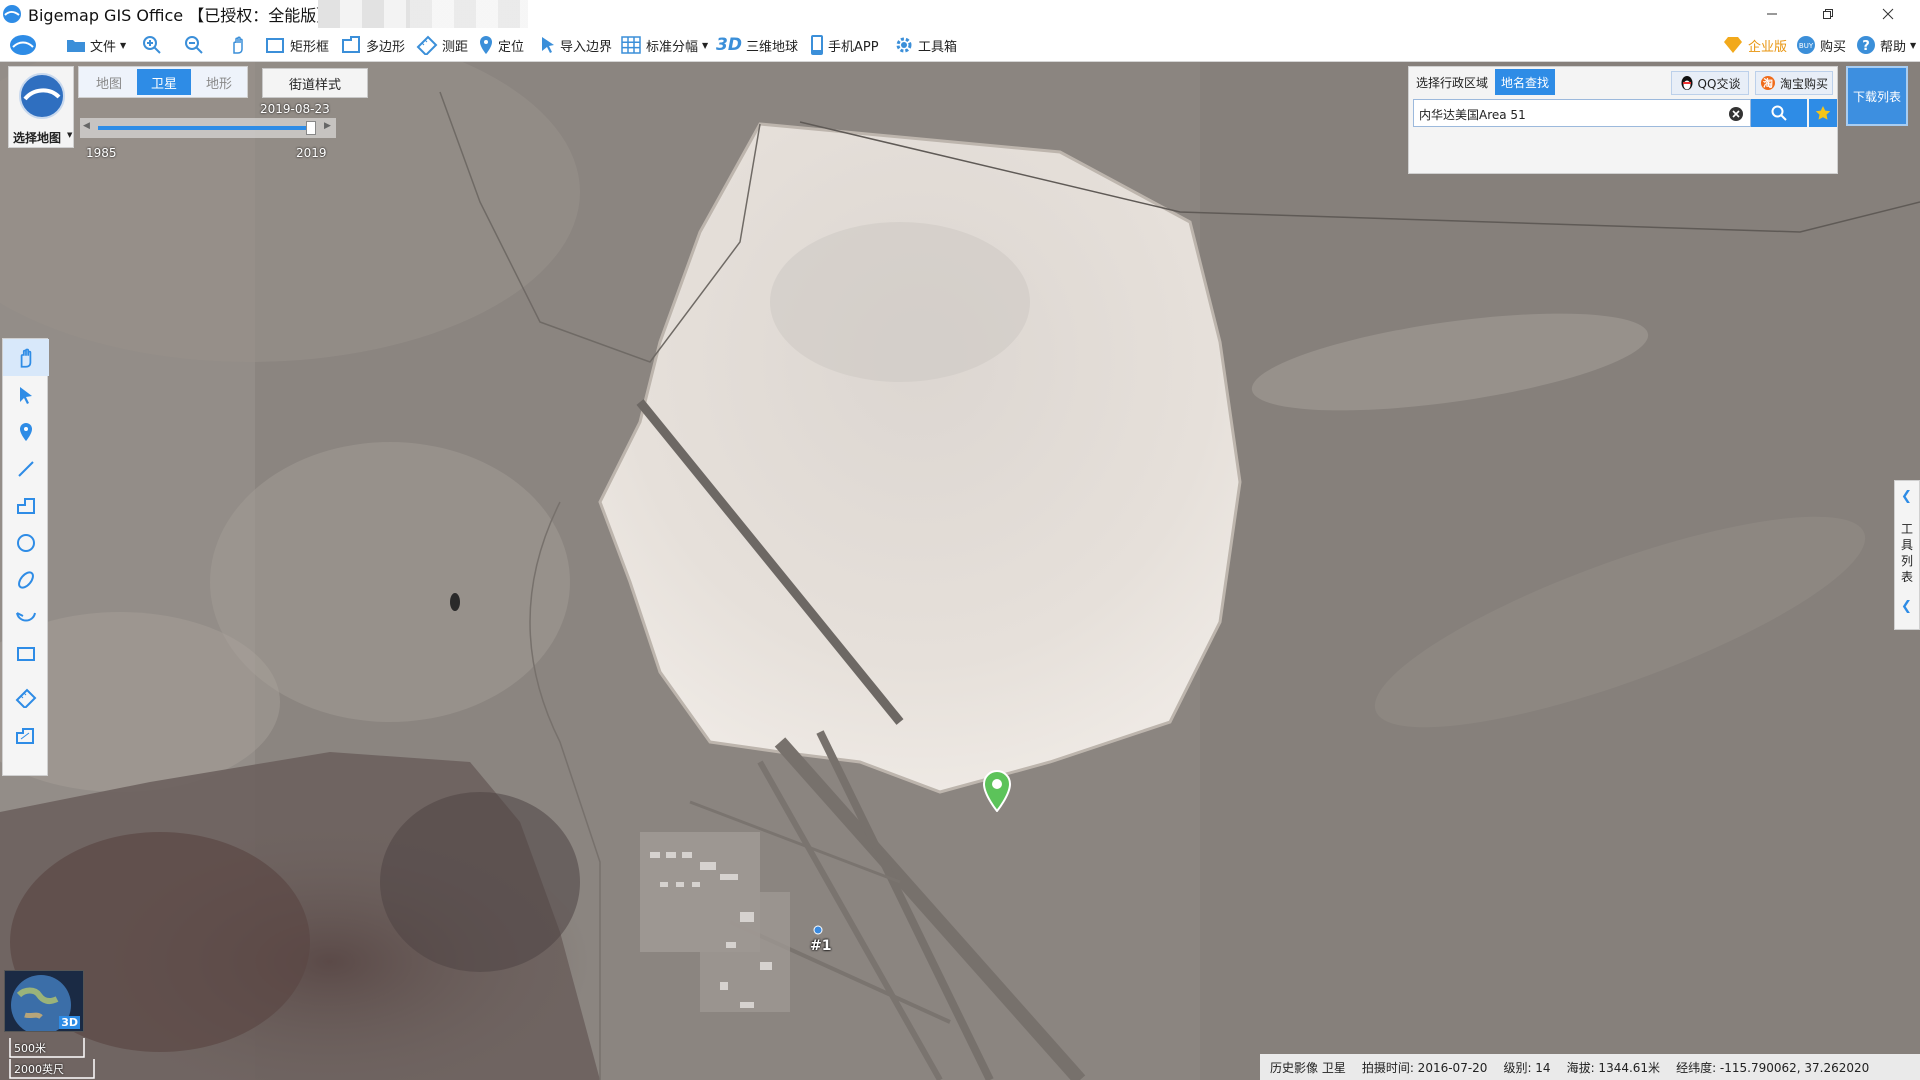 The image size is (1920, 1080). What do you see at coordinates (386, 47) in the screenshot?
I see `polygon-select-label: 多边形` at bounding box center [386, 47].